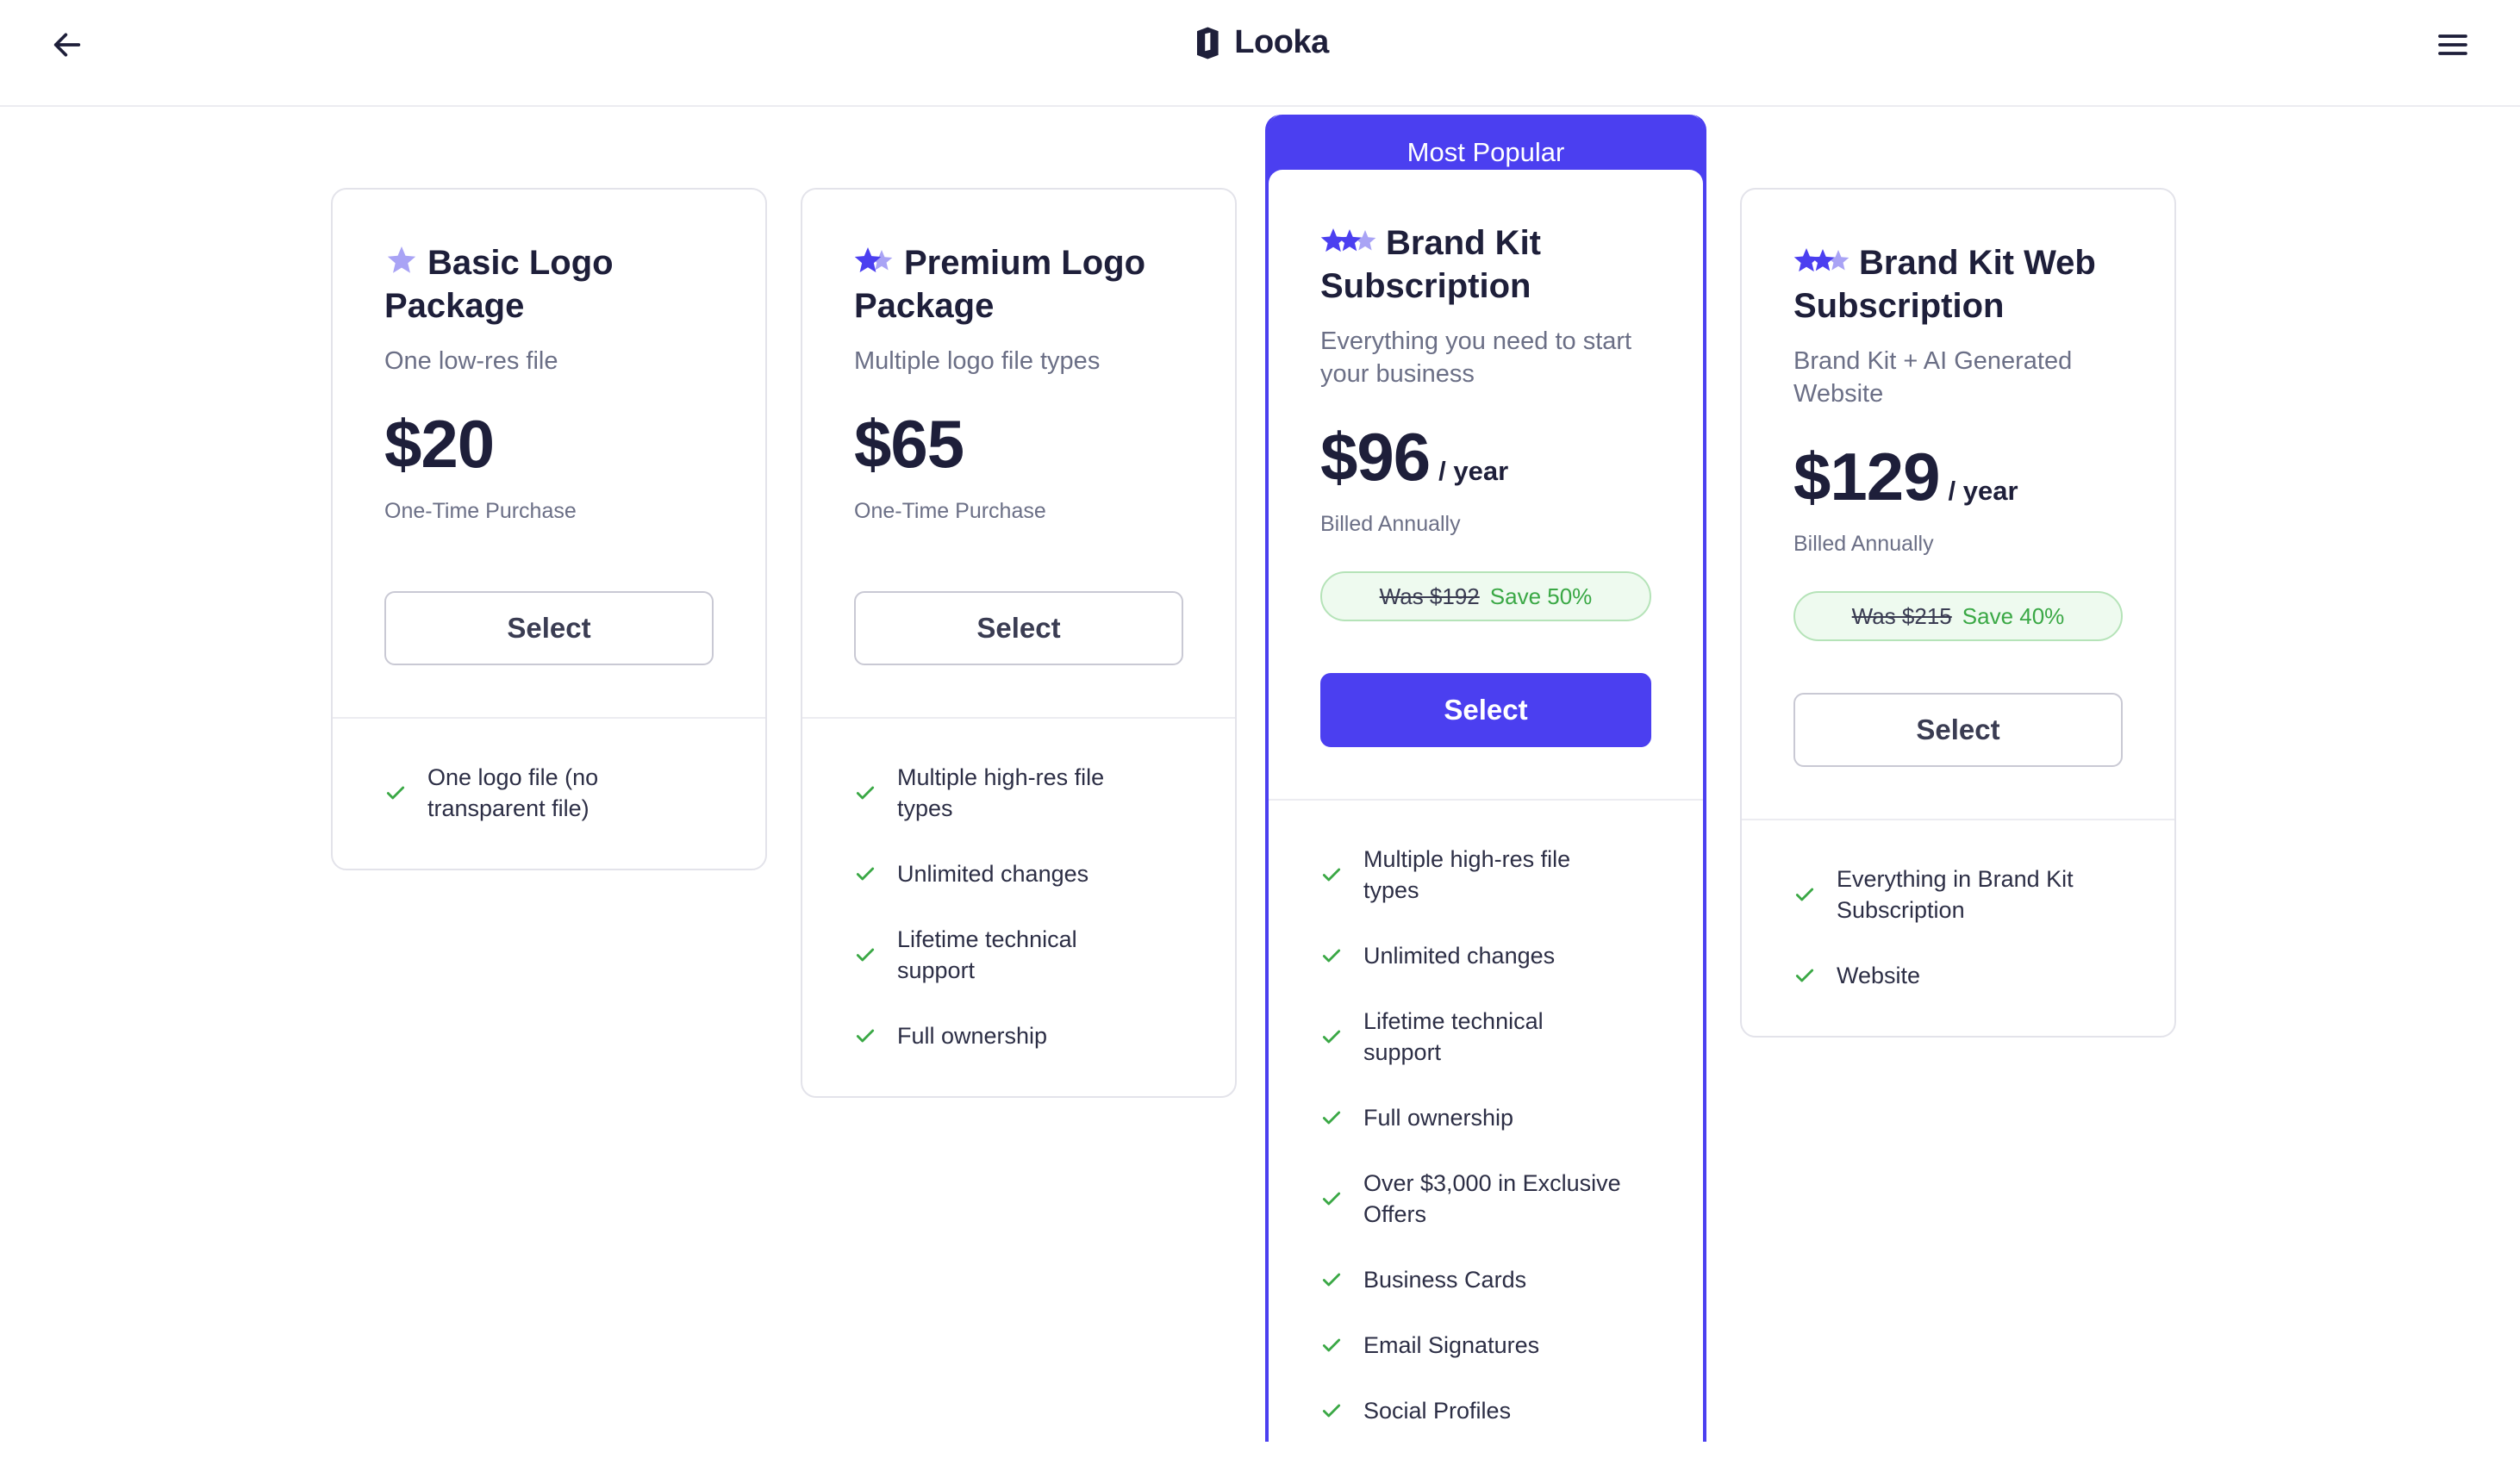 The height and width of the screenshot is (1471, 2520). What do you see at coordinates (1492, 1198) in the screenshot?
I see `feature-label: Over $3,000 in Exclusive Offers` at bounding box center [1492, 1198].